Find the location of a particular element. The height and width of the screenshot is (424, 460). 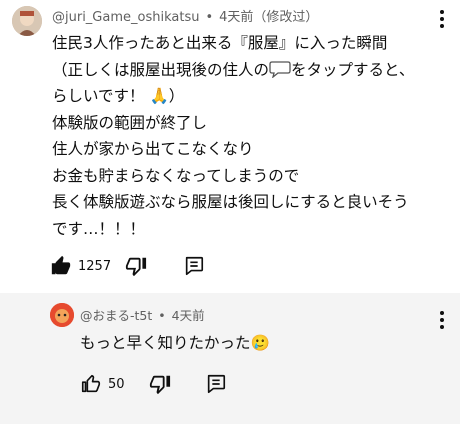

comment-line: 住人が家から出てこなくなり is located at coordinates (153, 149).